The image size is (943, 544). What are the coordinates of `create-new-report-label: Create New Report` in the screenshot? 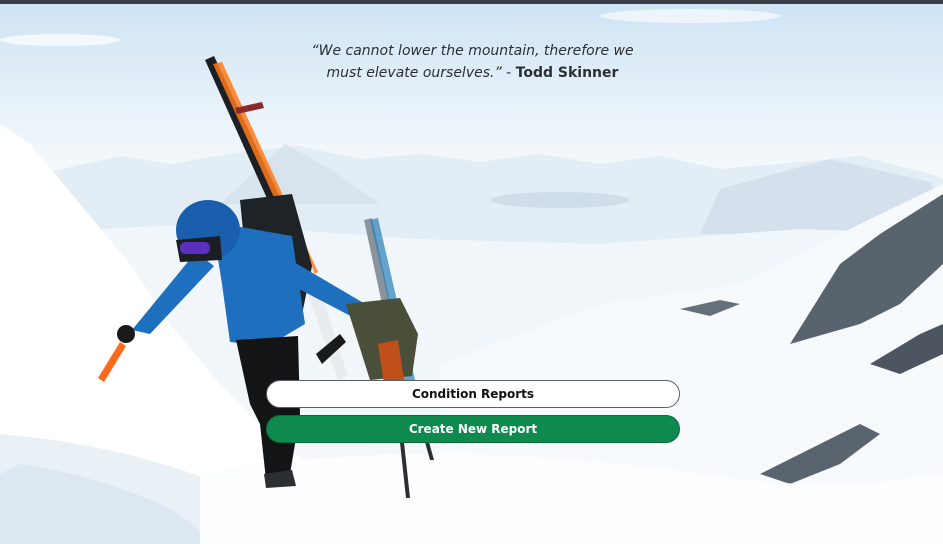 It's located at (473, 429).